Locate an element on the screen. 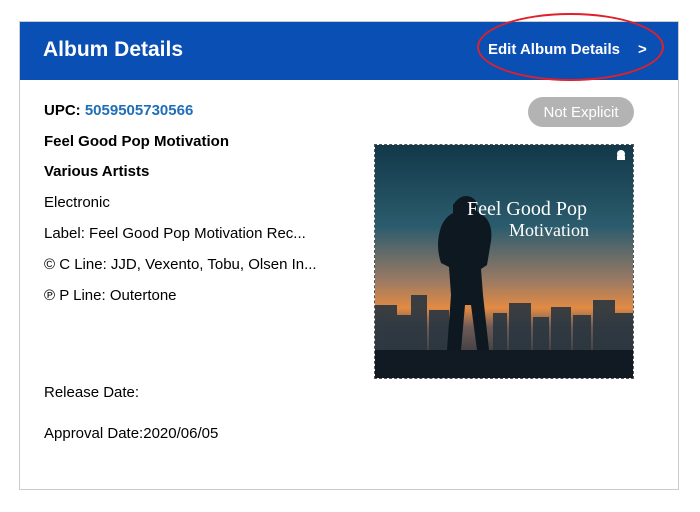  upc-row: UPC: 5059505730566 is located at coordinates (118, 110).